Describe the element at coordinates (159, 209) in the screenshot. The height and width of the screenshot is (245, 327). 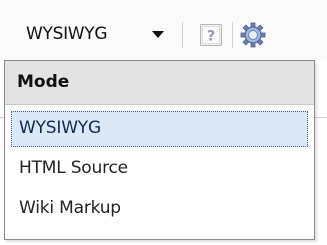
I see `mode-option-wiki-markup: Wiki Markup` at that location.